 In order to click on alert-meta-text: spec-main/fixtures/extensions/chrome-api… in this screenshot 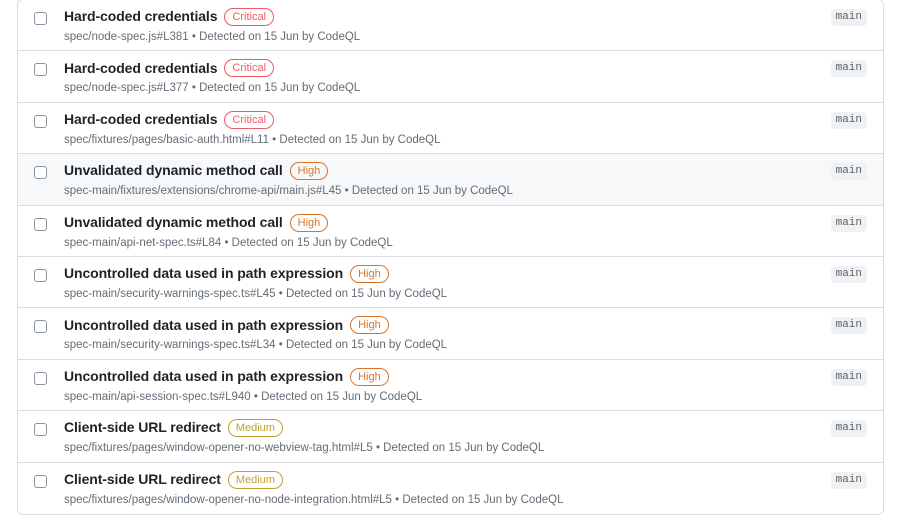, I will do `click(288, 191)`.